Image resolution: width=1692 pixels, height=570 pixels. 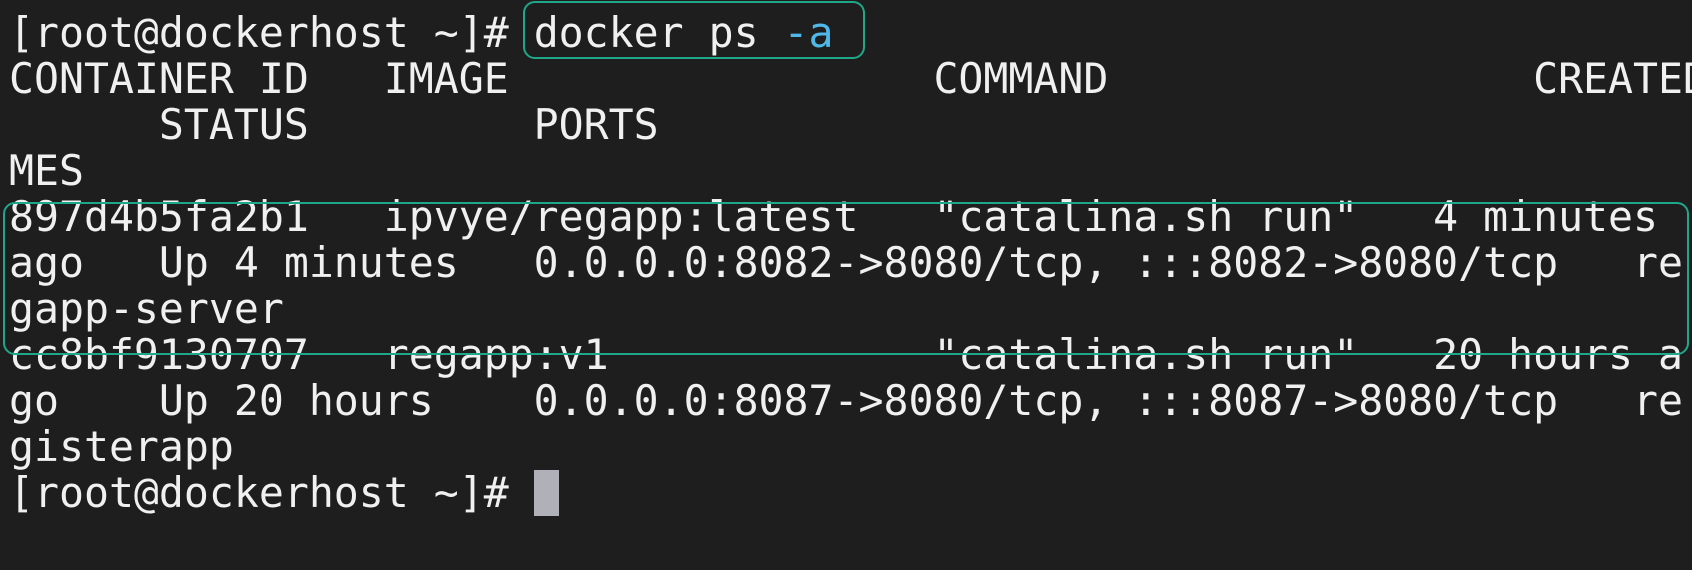 I want to click on container-row-line: gisterapp, so click(x=121, y=446).